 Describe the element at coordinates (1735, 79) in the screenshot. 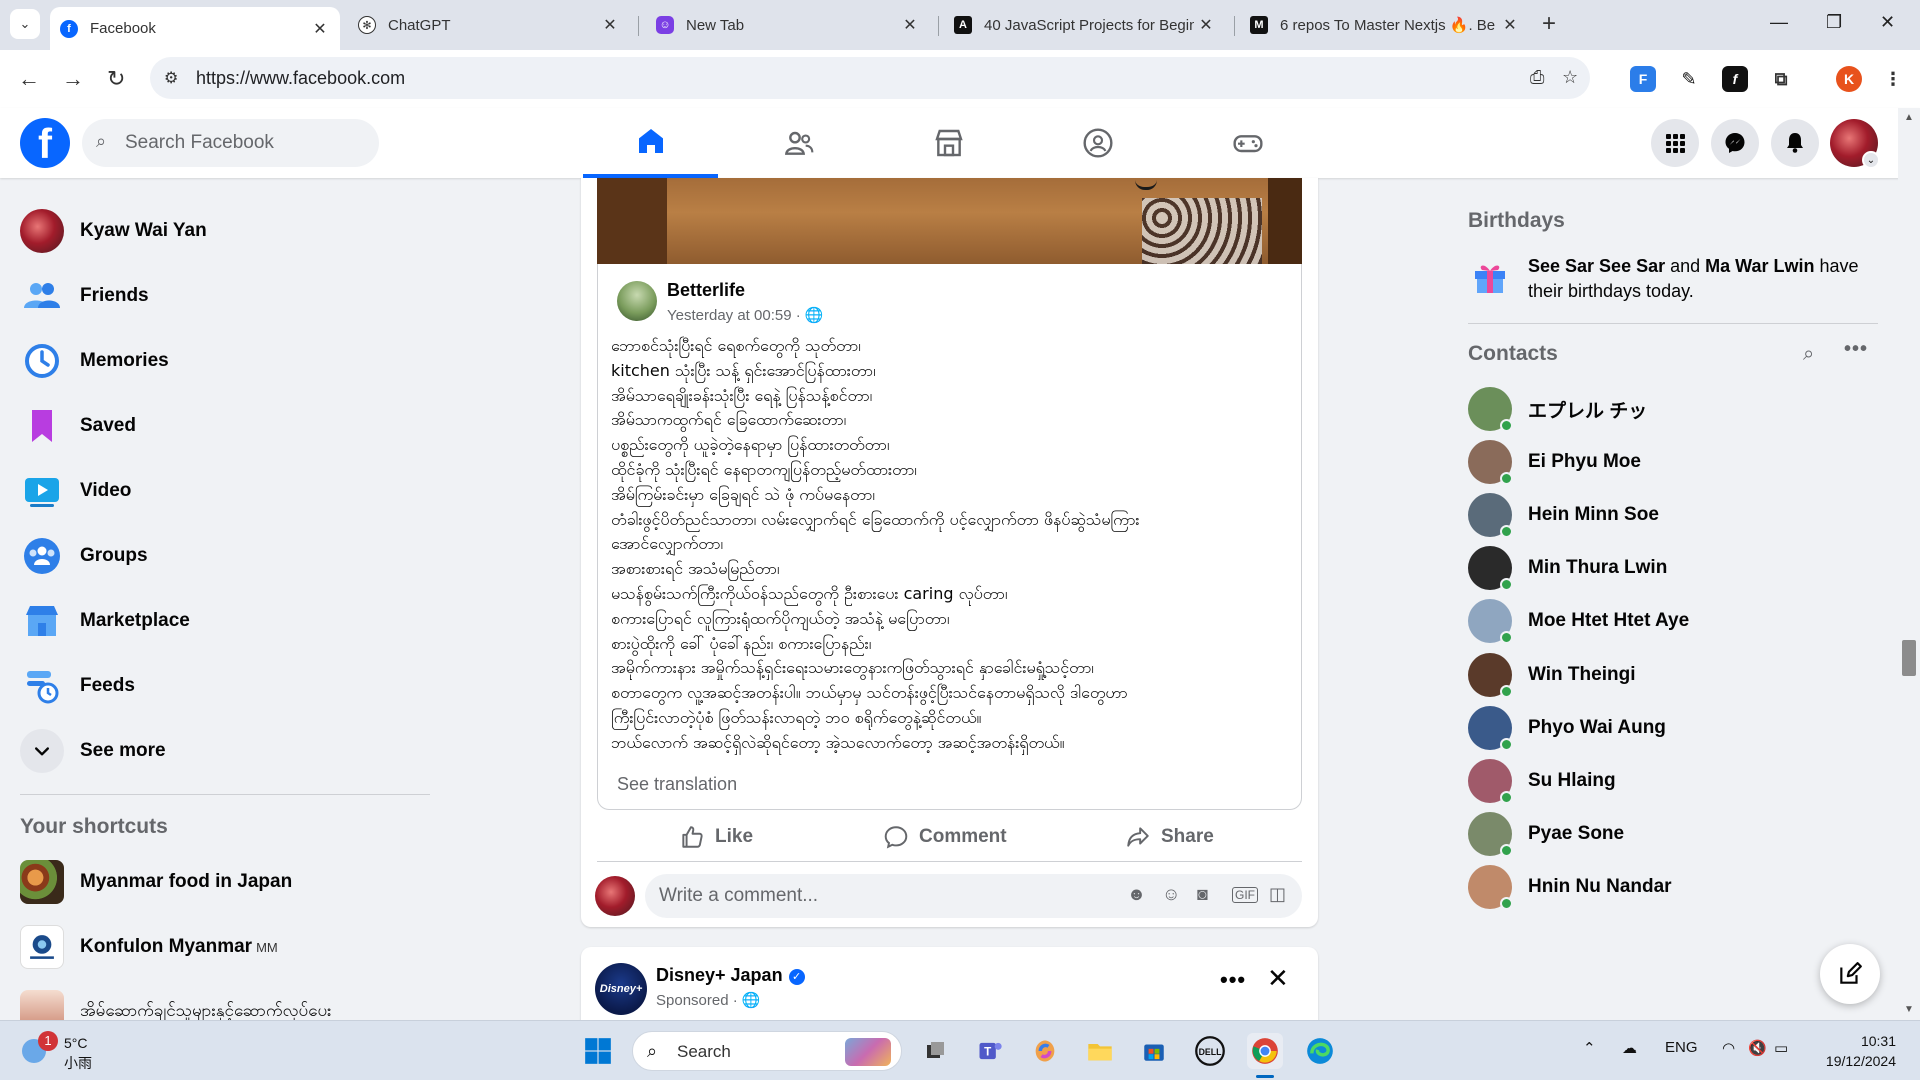

I see `extension-function-icon: f` at that location.